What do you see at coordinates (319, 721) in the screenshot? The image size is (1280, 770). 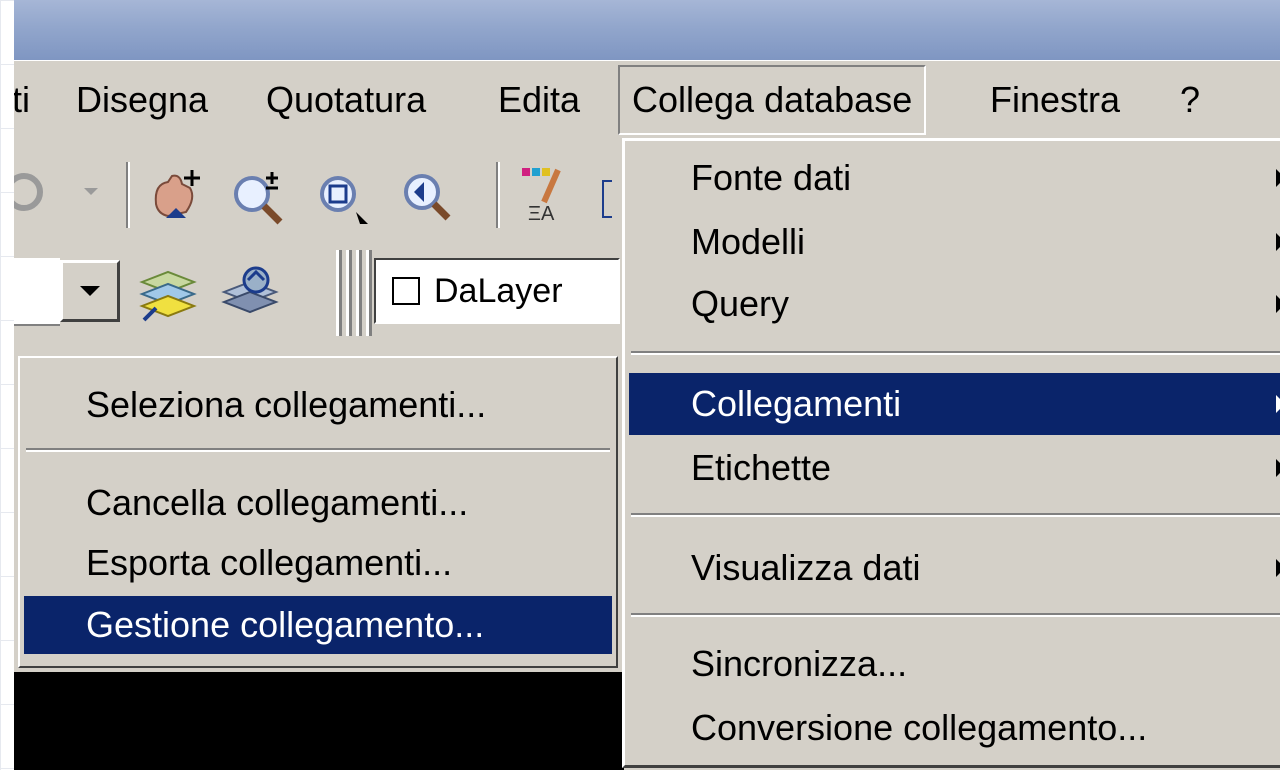 I see `drawing-area` at bounding box center [319, 721].